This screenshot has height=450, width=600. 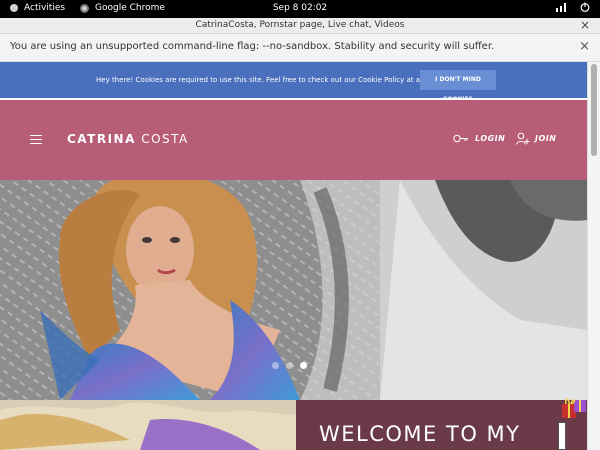 I want to click on page-scrollbar, so click(x=593, y=256).